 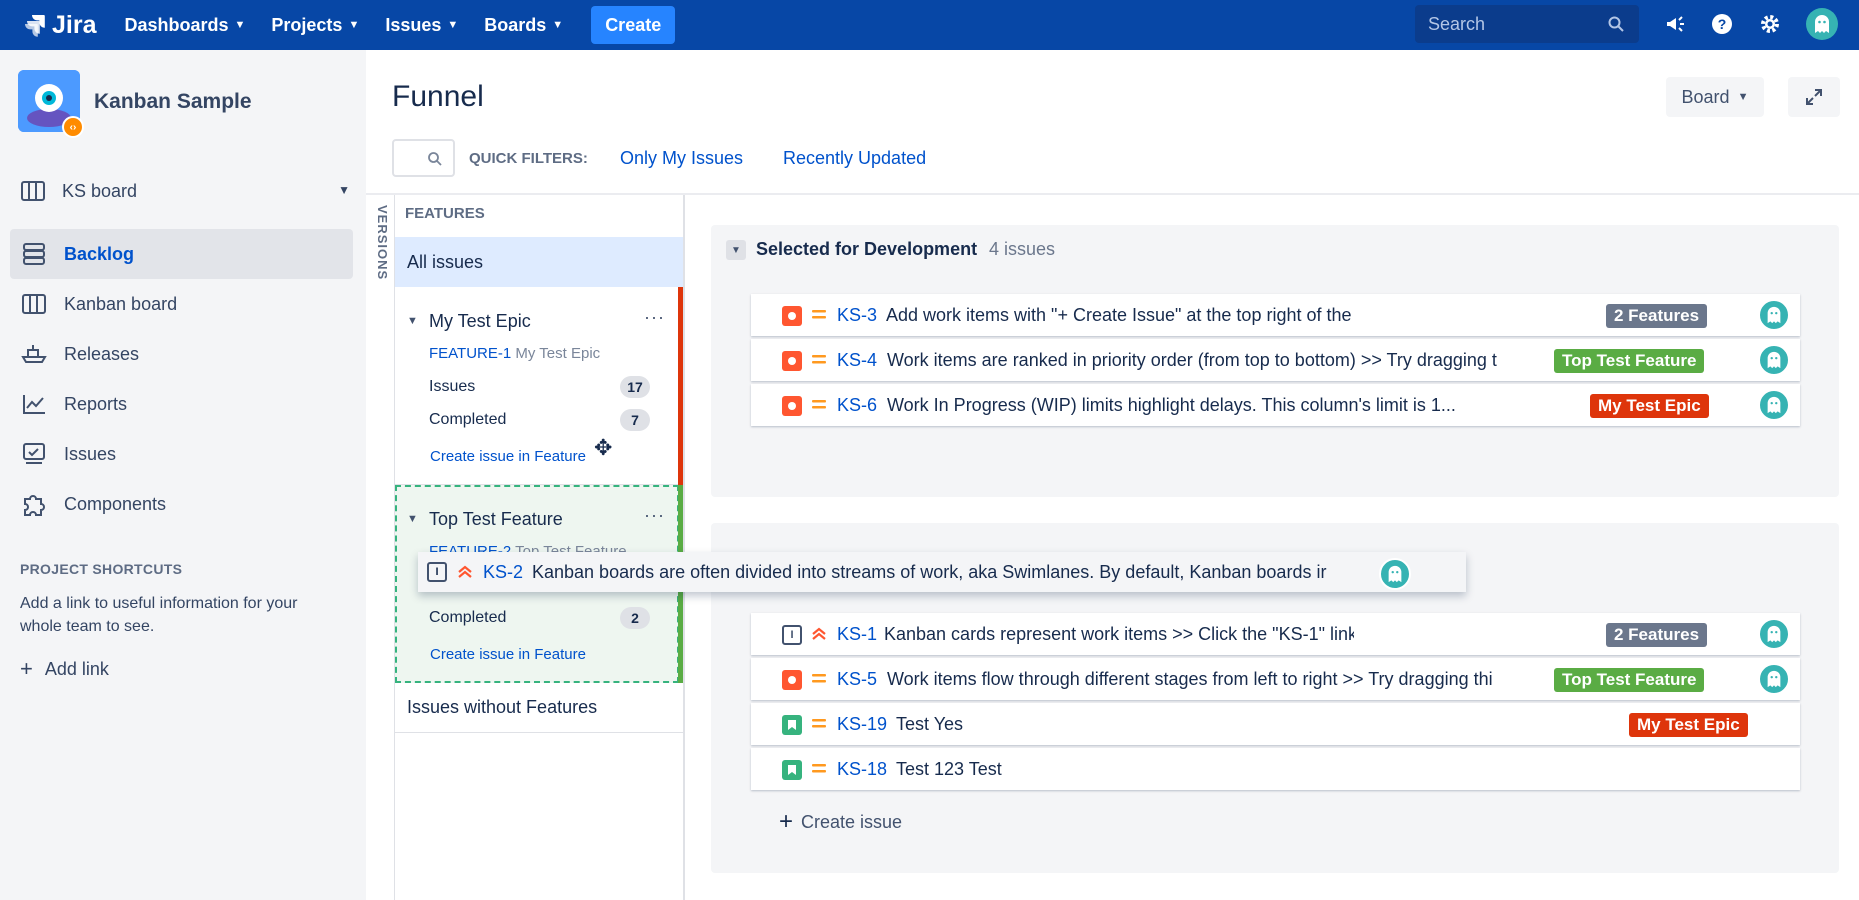 What do you see at coordinates (539, 708) in the screenshot?
I see `issues-without-features-item: Issues without Features` at bounding box center [539, 708].